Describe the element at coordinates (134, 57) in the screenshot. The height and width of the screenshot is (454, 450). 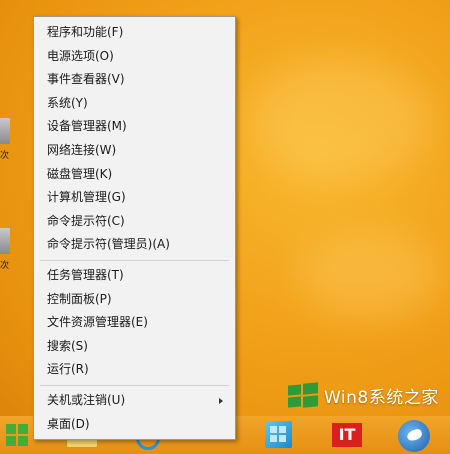
I see `menu-item-power-options: 电源选项(O)` at that location.